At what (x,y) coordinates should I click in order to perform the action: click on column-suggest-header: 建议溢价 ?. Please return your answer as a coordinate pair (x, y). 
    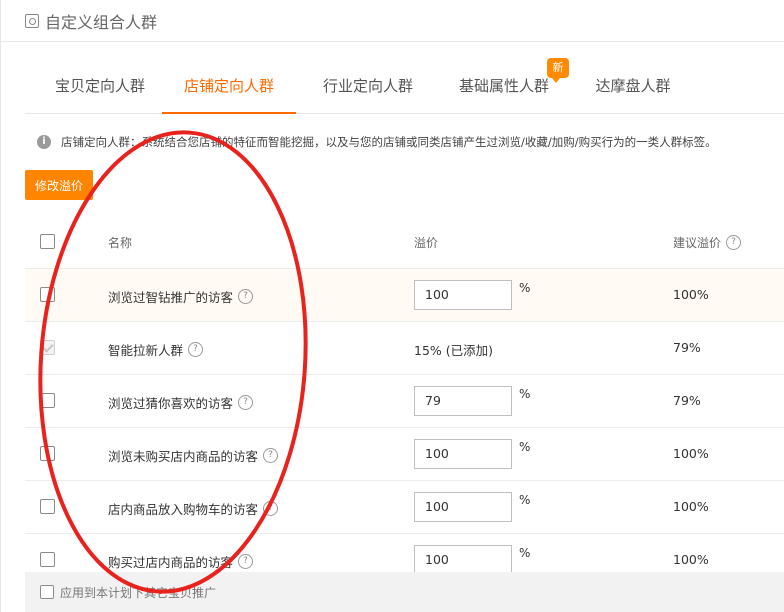
    Looking at the image, I should click on (707, 242).